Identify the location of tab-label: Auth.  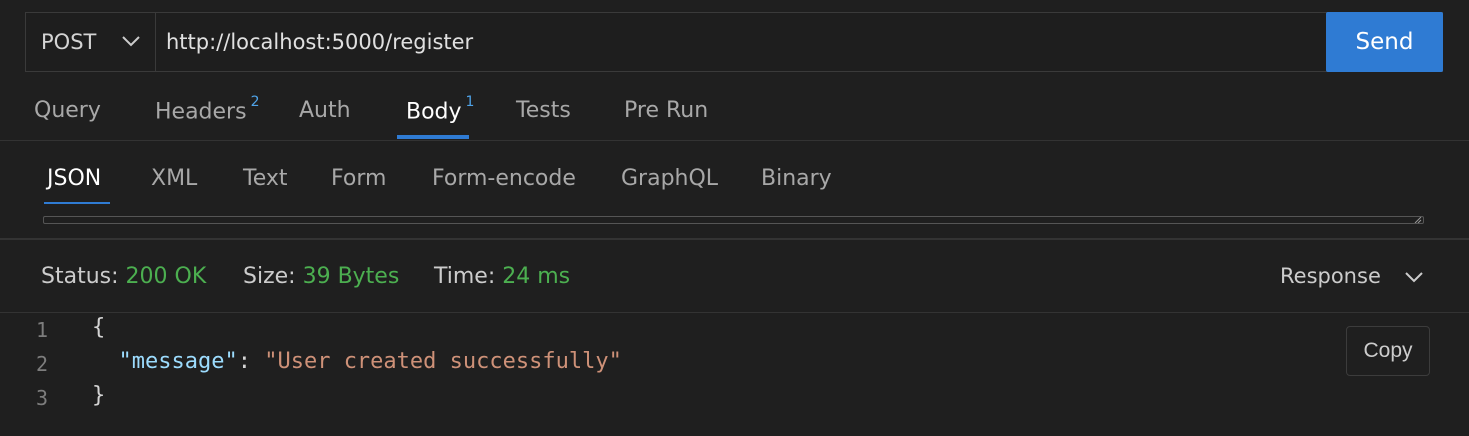
(325, 110).